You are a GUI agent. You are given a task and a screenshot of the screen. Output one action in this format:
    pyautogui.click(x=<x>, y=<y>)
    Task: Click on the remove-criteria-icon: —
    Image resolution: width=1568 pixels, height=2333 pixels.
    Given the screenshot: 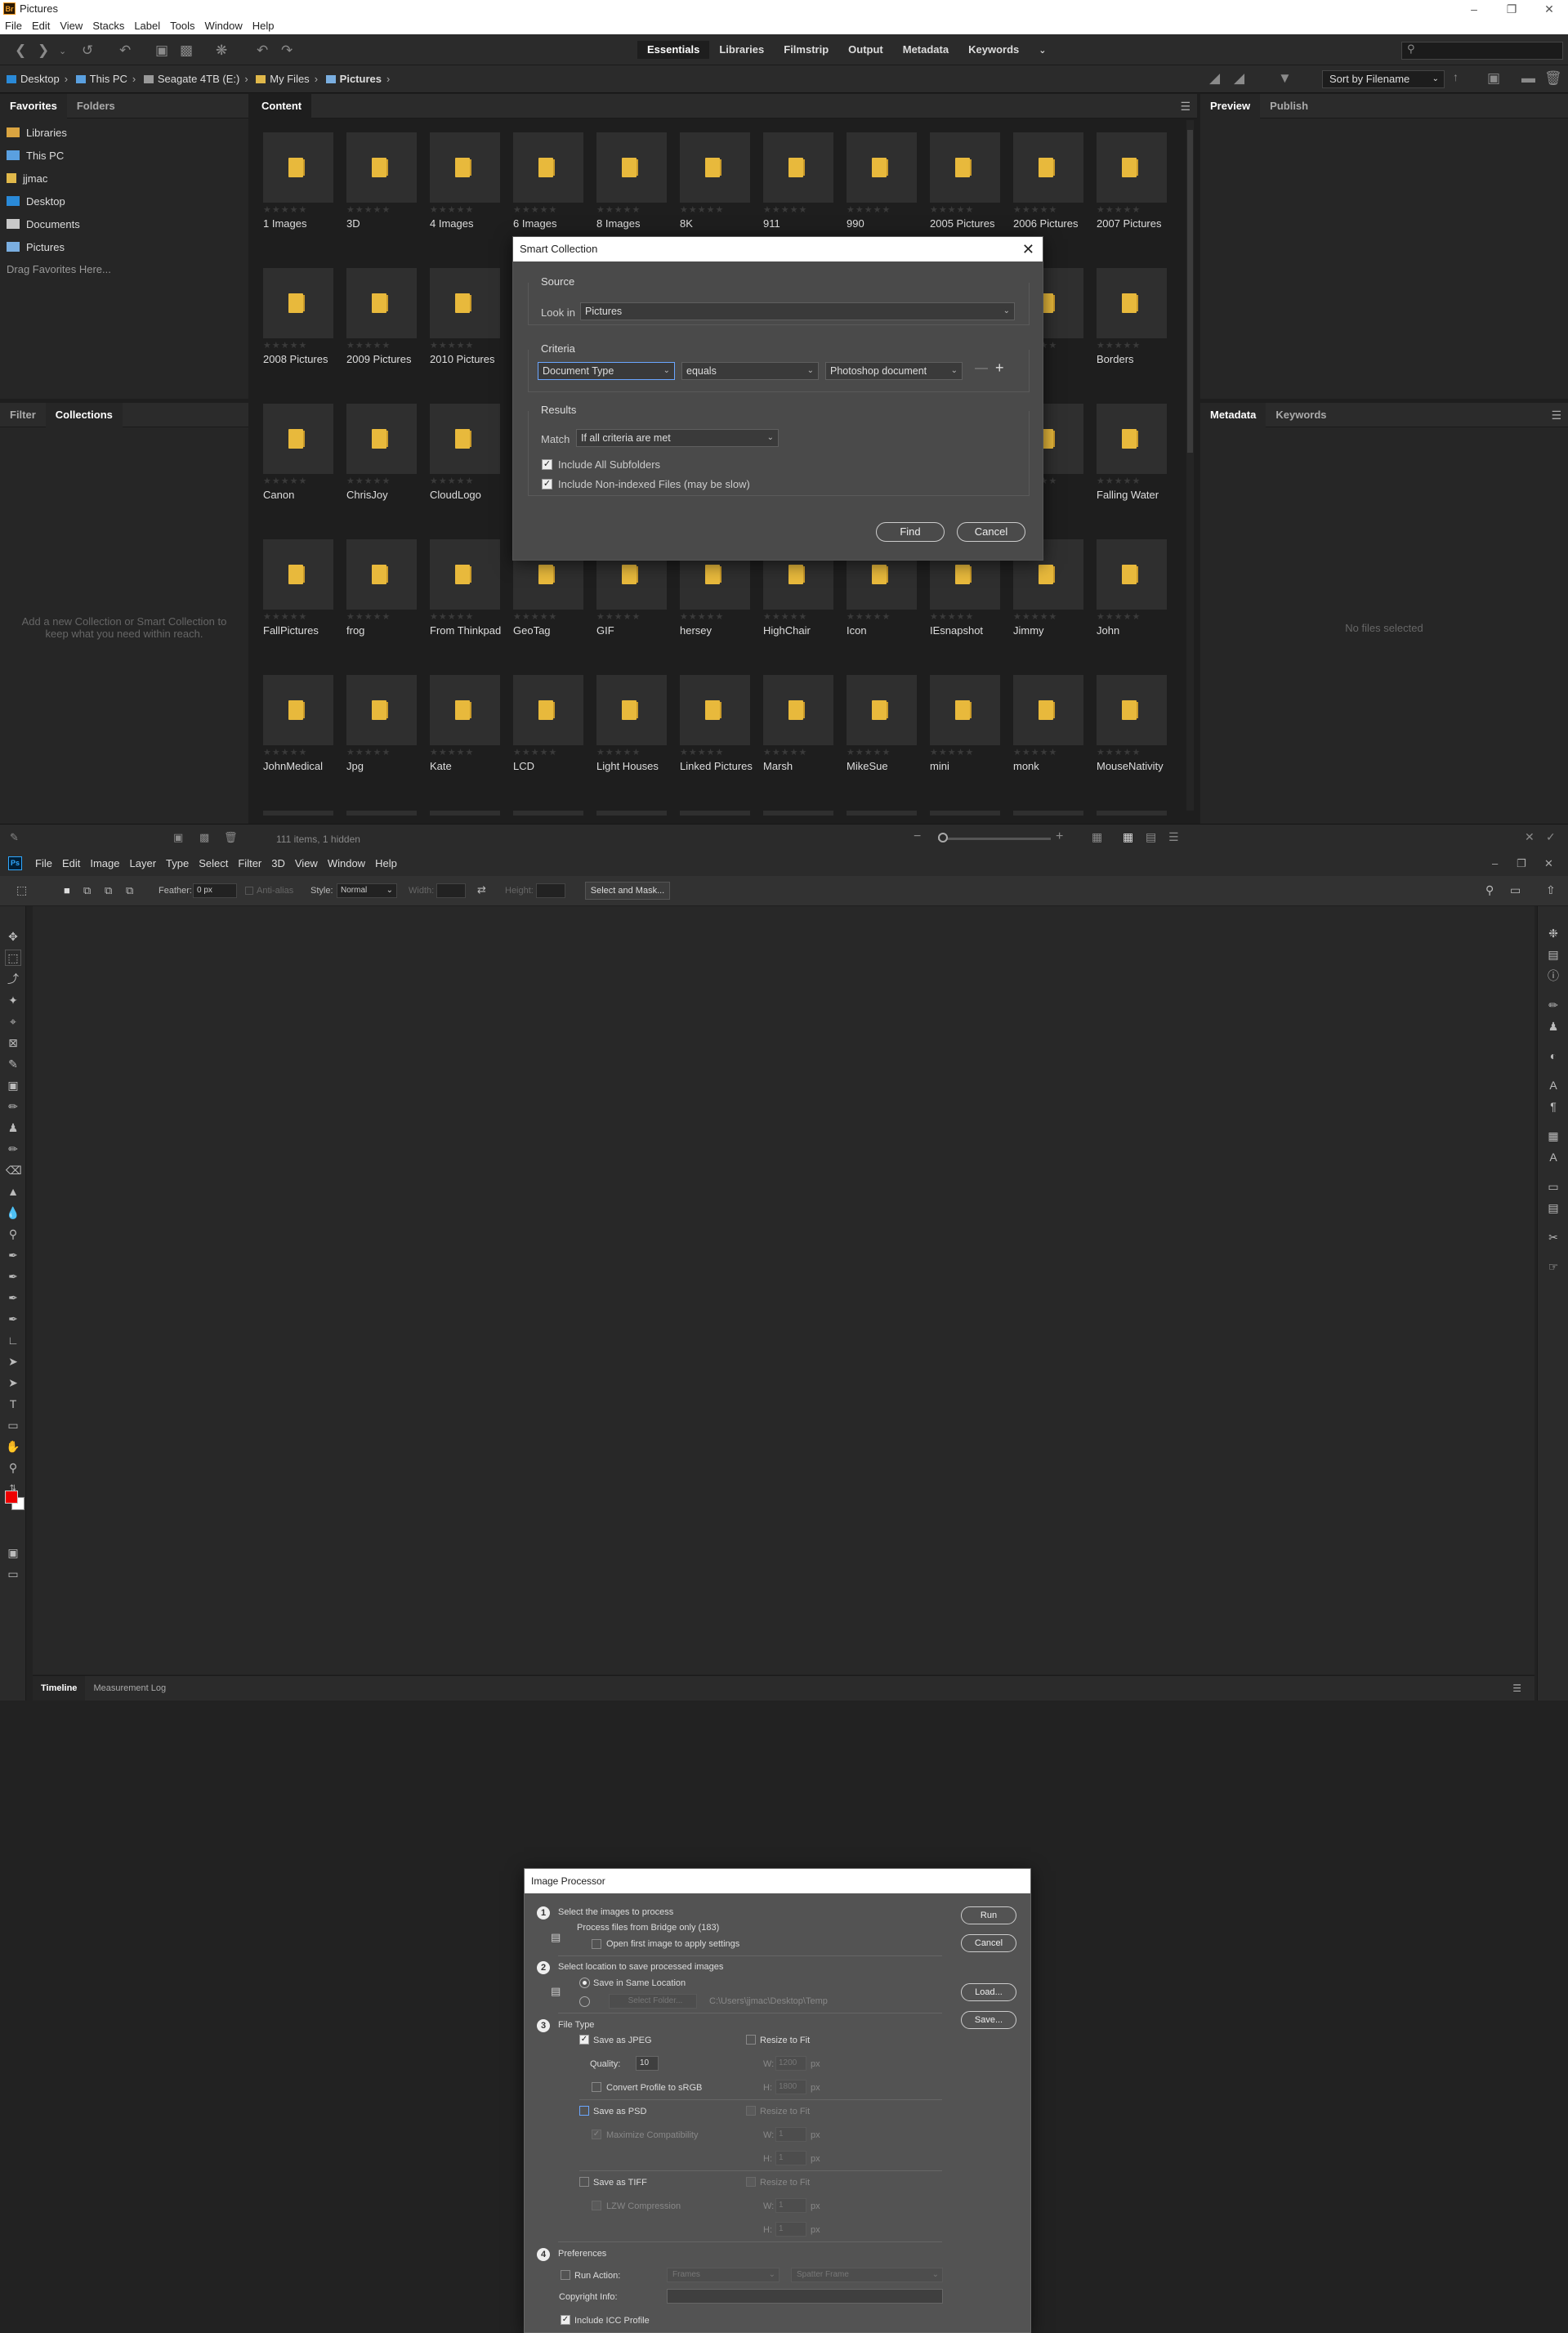 What is the action you would take?
    pyautogui.click(x=981, y=368)
    